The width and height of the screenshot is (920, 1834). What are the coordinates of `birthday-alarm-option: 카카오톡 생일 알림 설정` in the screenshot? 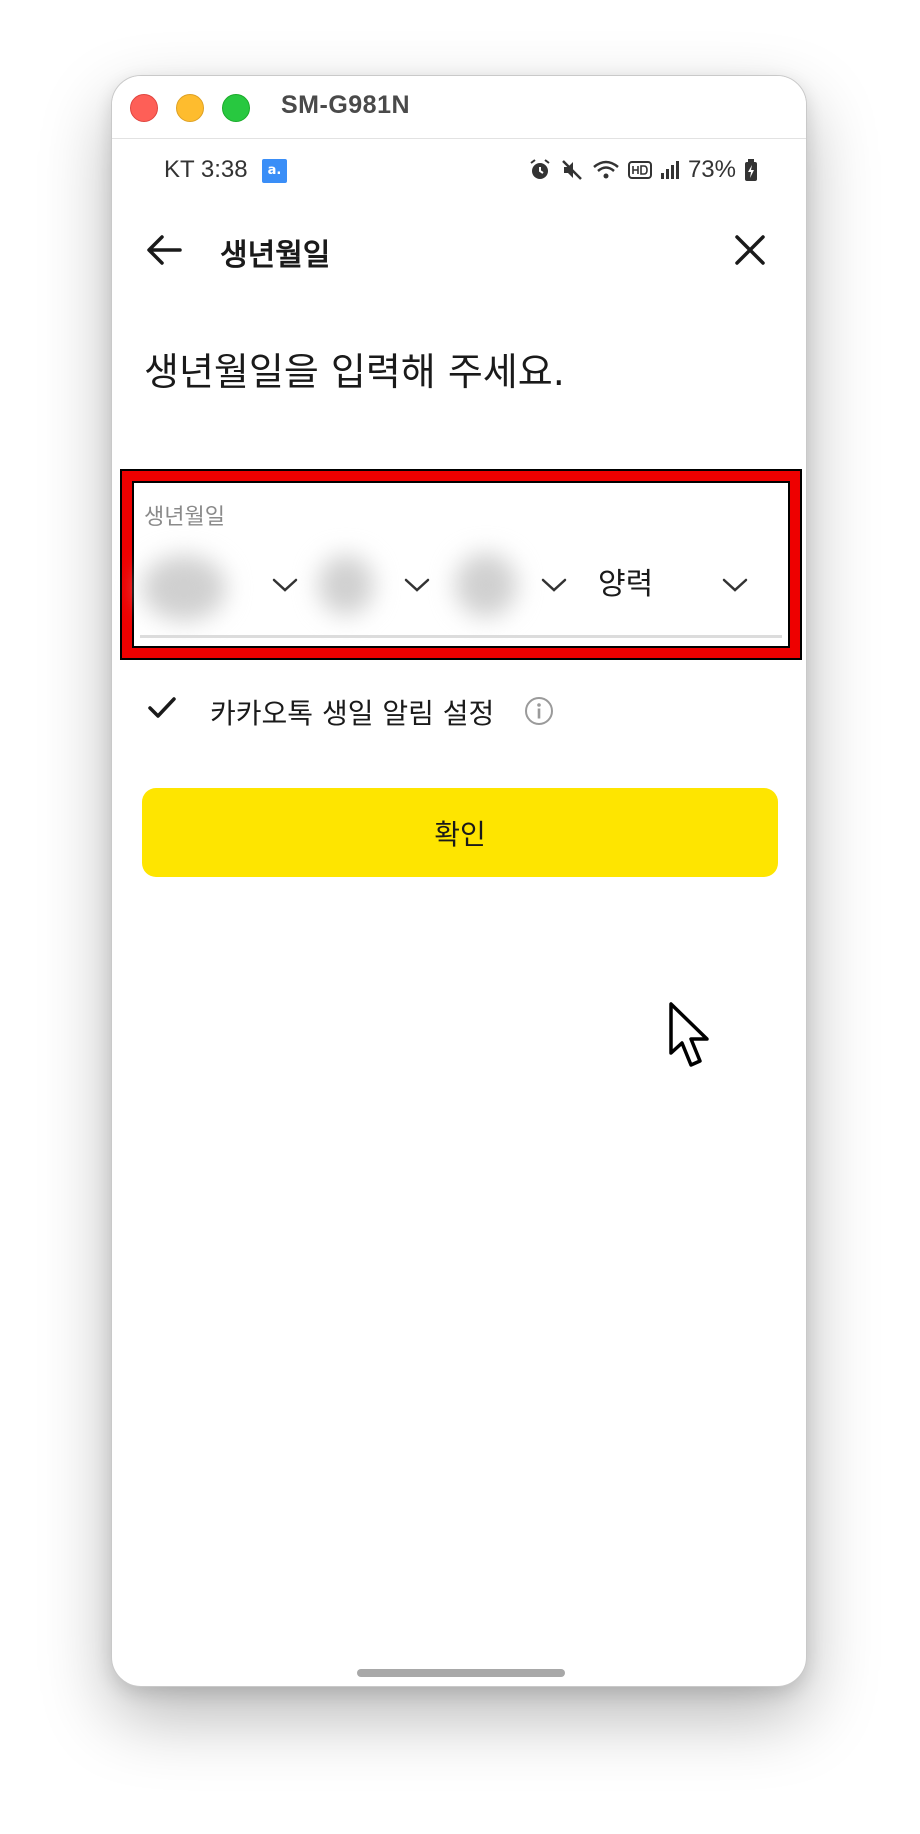 It's located at (396, 711).